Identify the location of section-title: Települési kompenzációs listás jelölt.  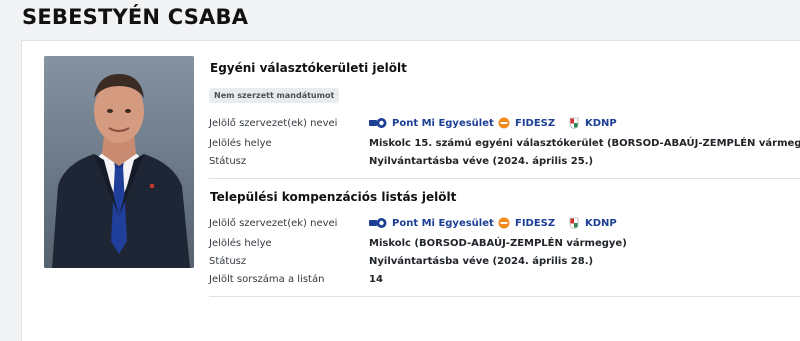
(333, 197).